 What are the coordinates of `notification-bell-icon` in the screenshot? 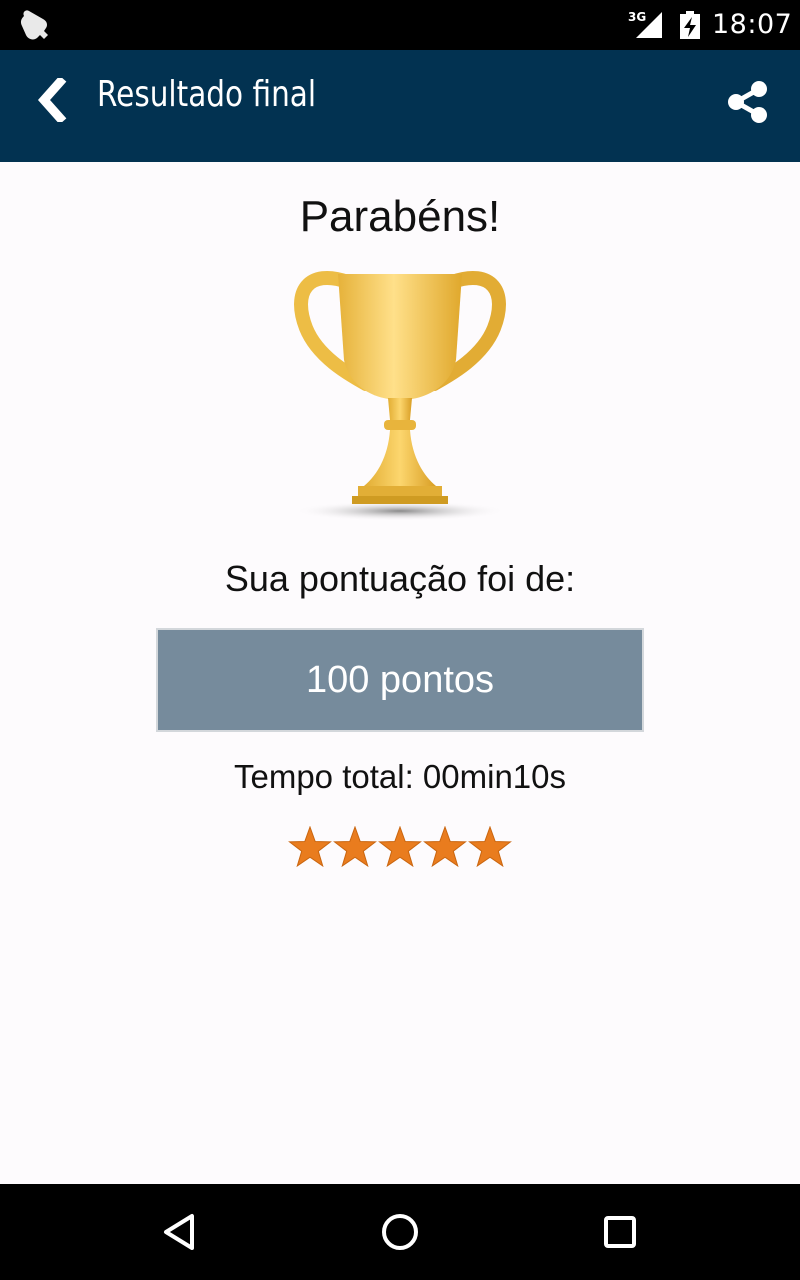 It's located at (34, 25).